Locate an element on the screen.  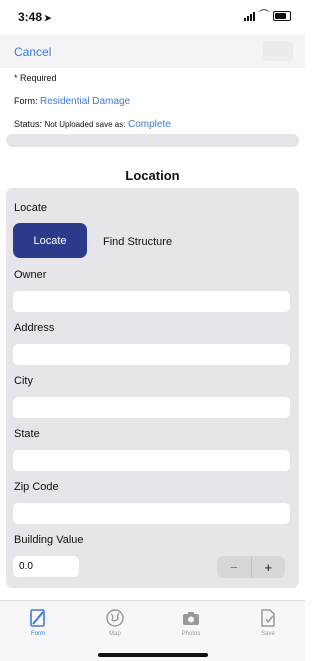
tab-map: Map is located at coordinates (115, 622).